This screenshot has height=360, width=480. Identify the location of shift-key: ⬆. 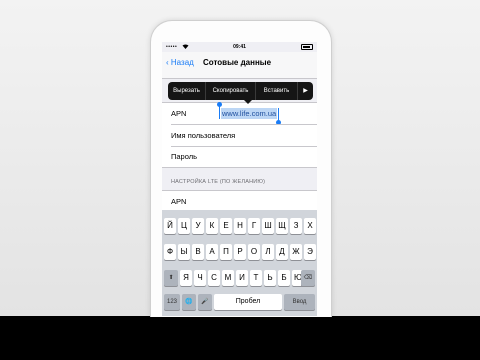
(171, 278).